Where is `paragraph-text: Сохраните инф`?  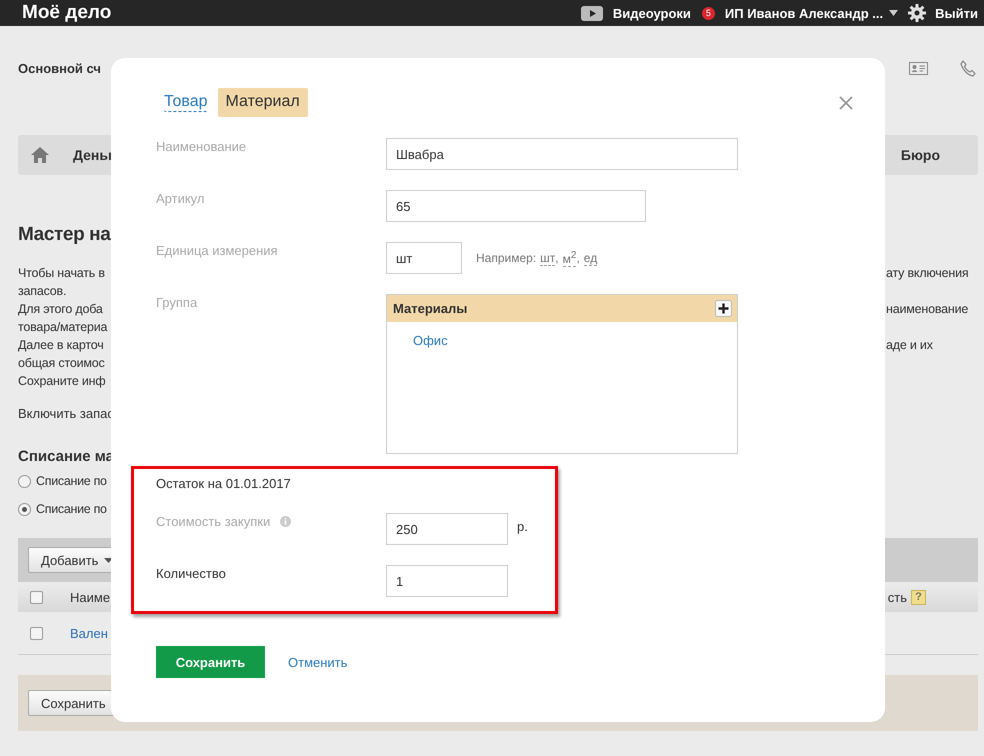 paragraph-text: Сохраните инф is located at coordinates (62, 381).